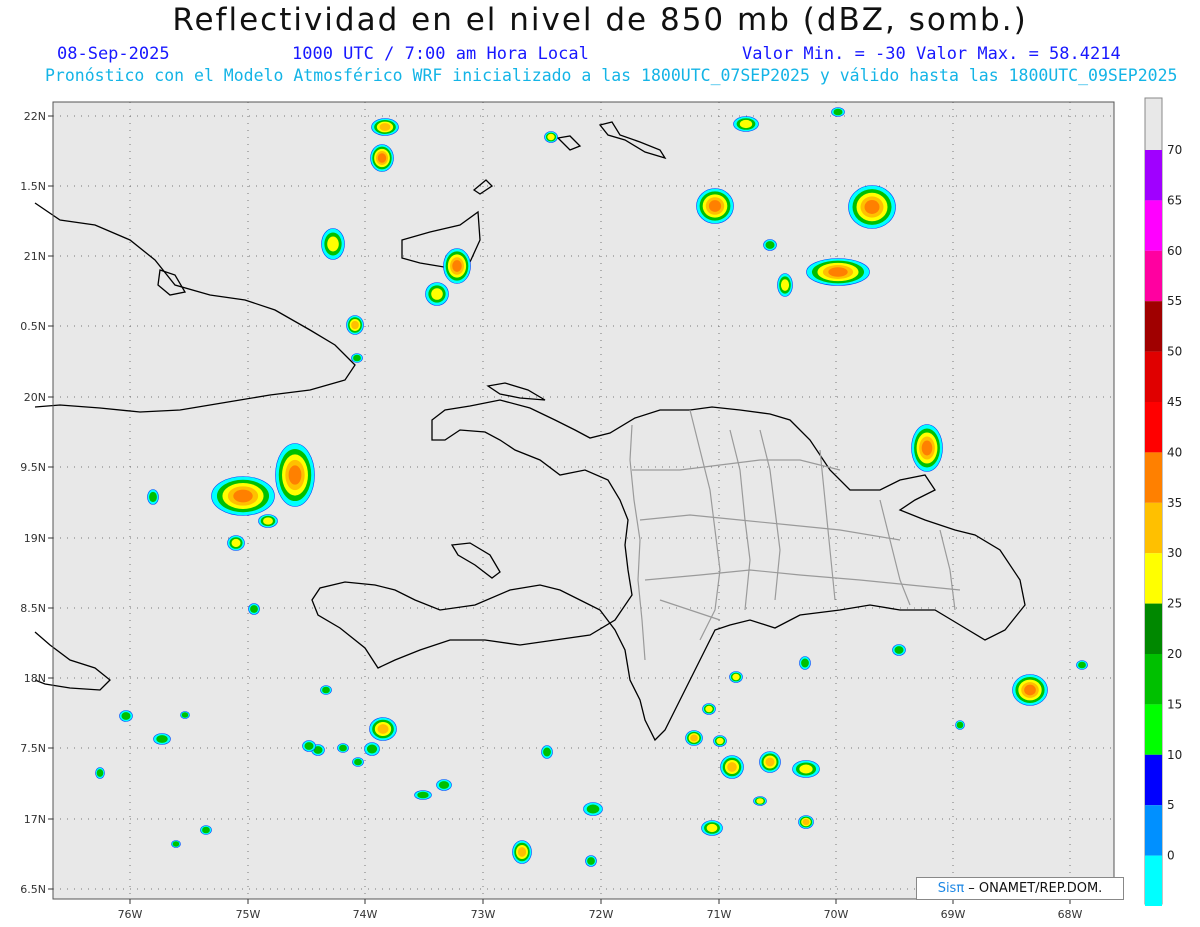  Describe the element at coordinates (1174, 301) in the screenshot. I see `colorbar-label: 55` at that location.